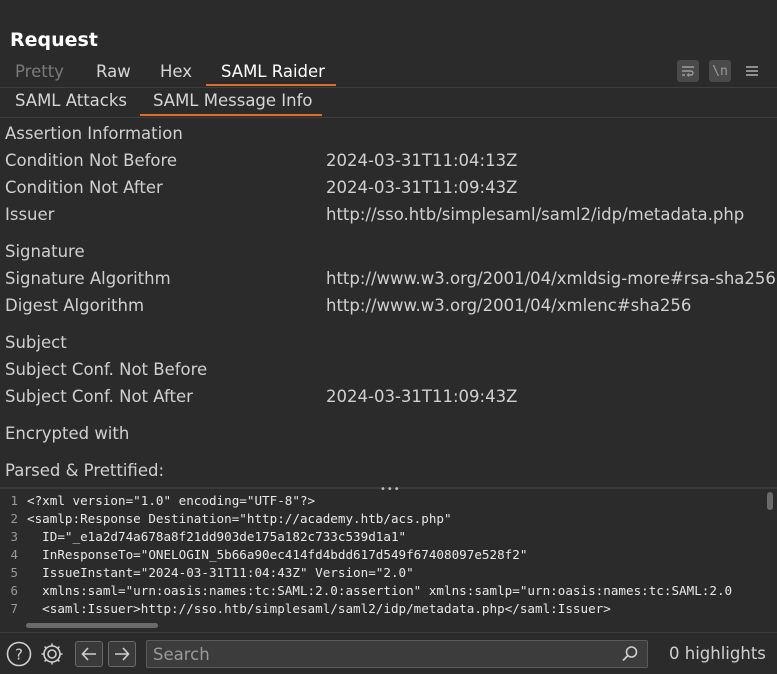 The width and height of the screenshot is (777, 674). I want to click on help-icon: ?, so click(19, 654).